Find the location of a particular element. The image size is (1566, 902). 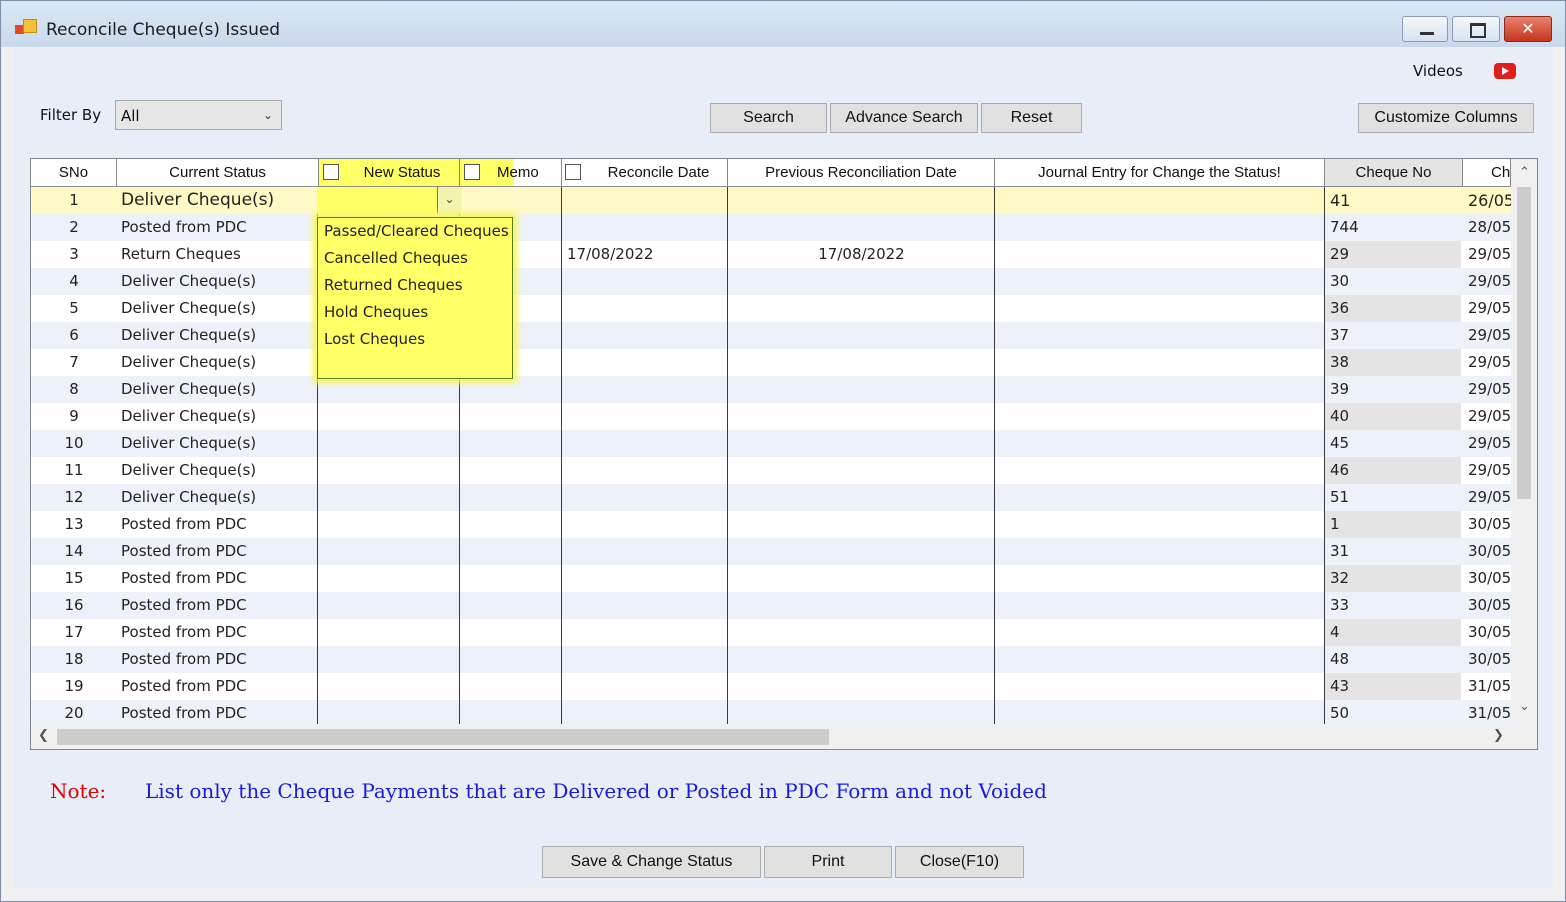

minimize-button is located at coordinates (1425, 29).